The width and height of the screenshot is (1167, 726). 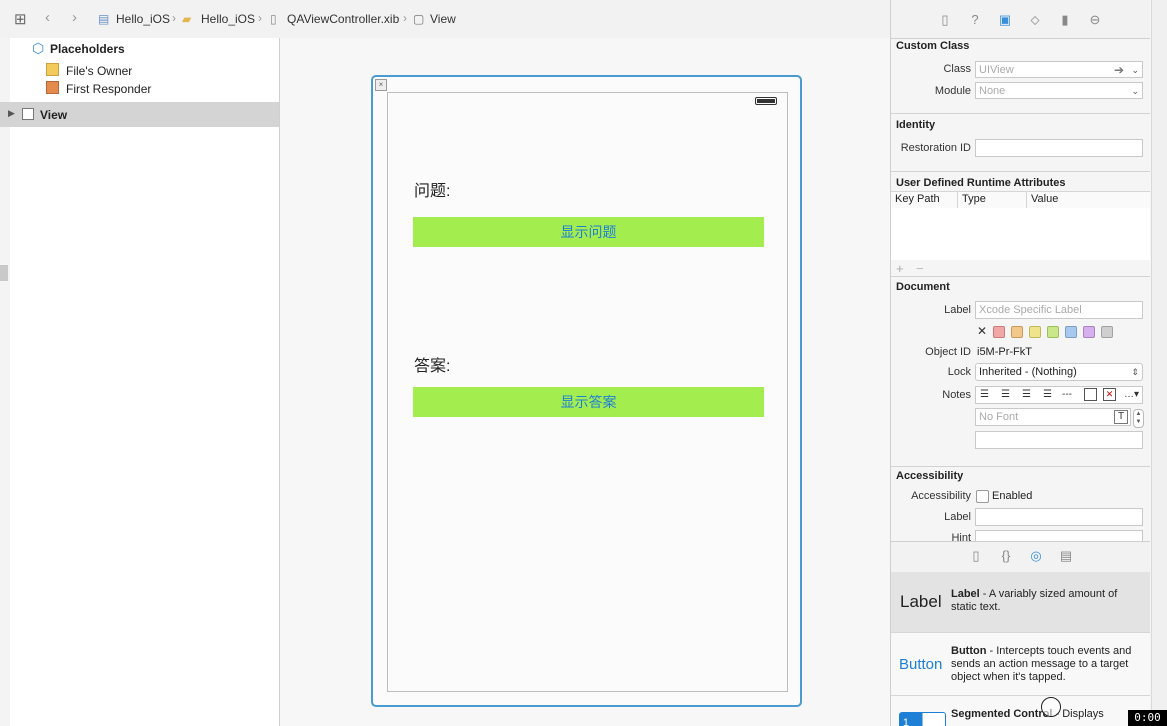 What do you see at coordinates (917, 199) in the screenshot?
I see `column-key-path: Key Path` at bounding box center [917, 199].